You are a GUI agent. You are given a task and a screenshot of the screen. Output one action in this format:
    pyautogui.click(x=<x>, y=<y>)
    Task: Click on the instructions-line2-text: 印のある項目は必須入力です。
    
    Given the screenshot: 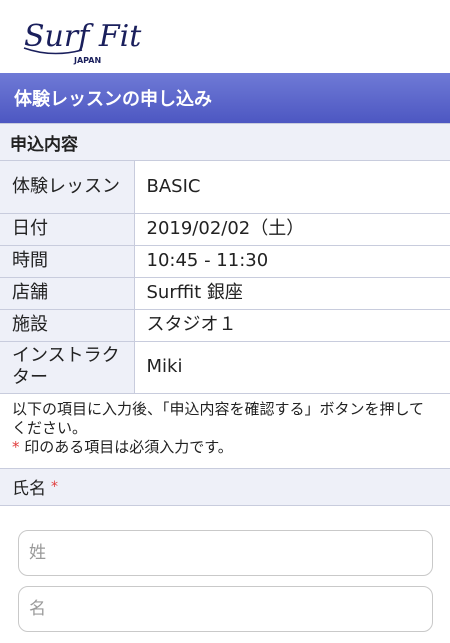 What is the action you would take?
    pyautogui.click(x=128, y=446)
    